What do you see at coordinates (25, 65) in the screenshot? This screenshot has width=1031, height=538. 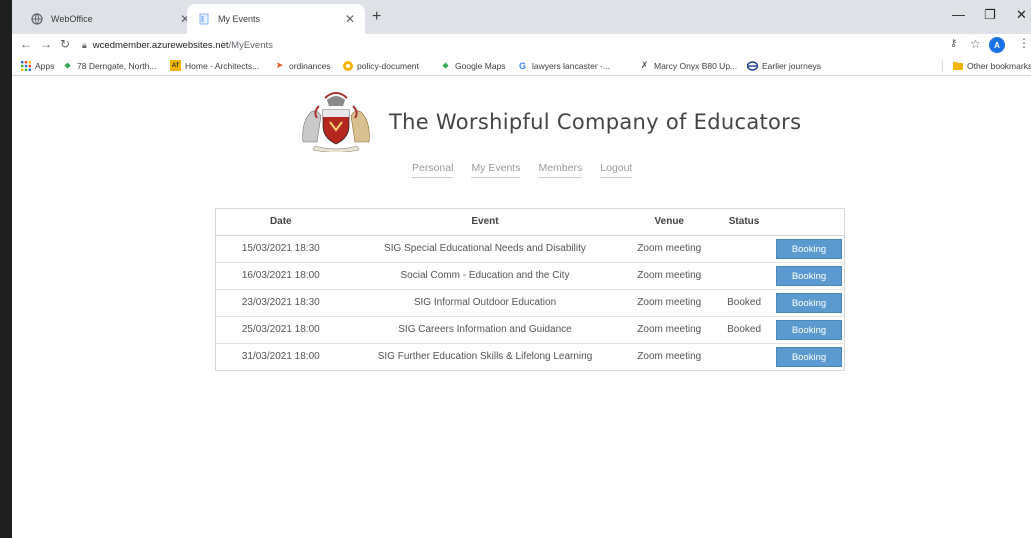 I see `apps-grid-icon` at bounding box center [25, 65].